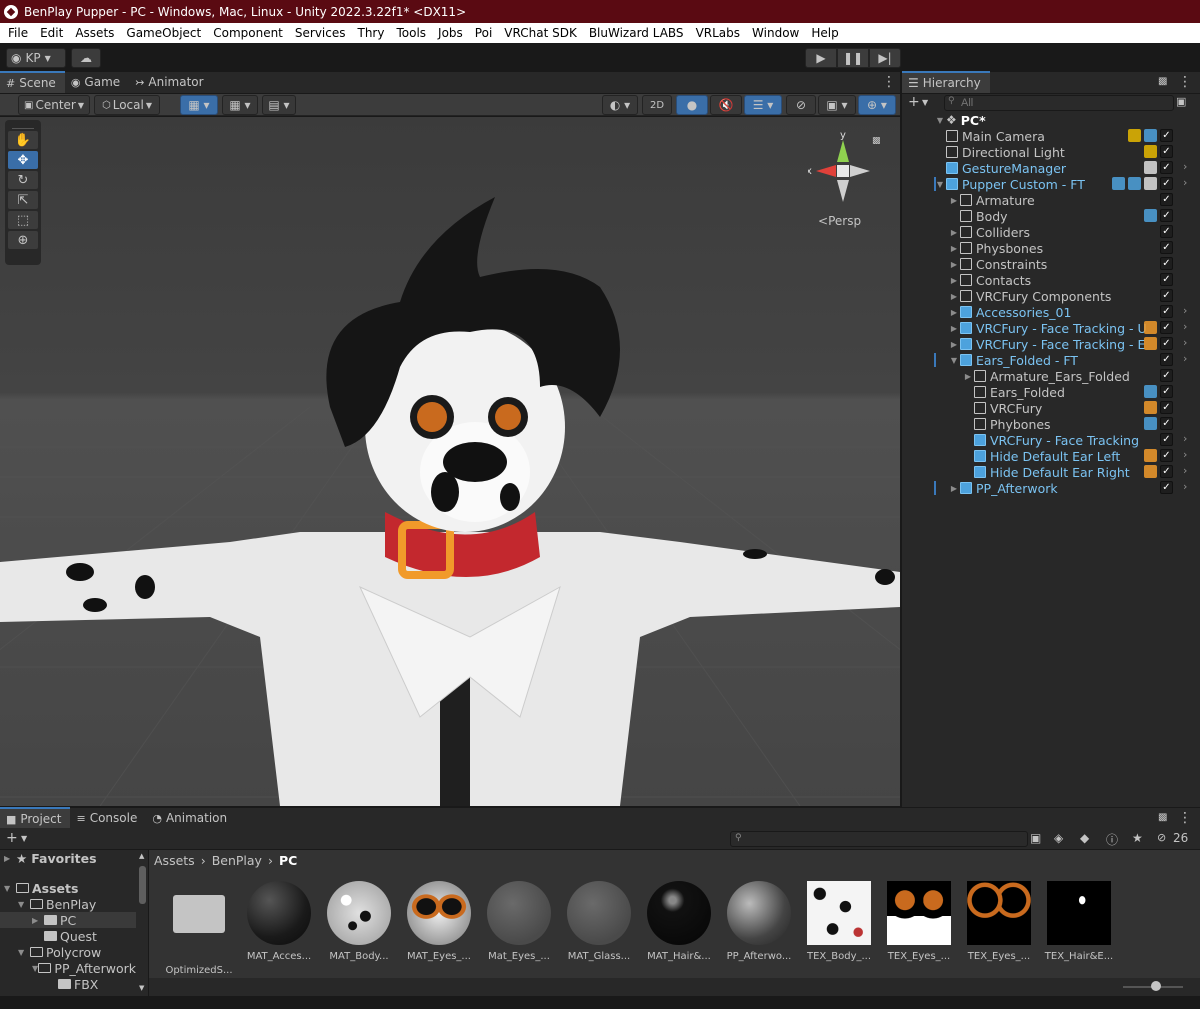 This screenshot has width=1200, height=1009. What do you see at coordinates (411, 33) in the screenshot?
I see `menu-item: Tools` at bounding box center [411, 33].